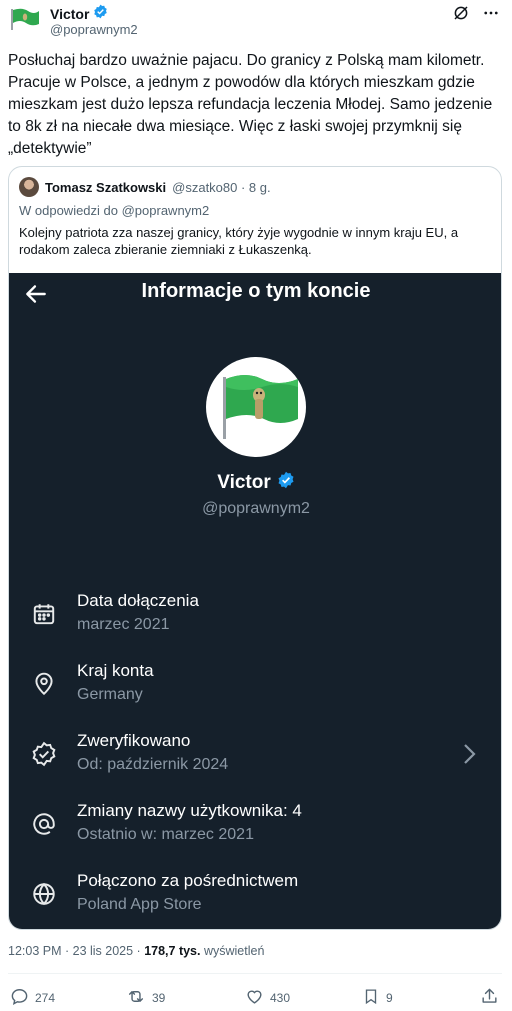  Describe the element at coordinates (94, 29) in the screenshot. I see `author-handle: @poprawnym2` at that location.